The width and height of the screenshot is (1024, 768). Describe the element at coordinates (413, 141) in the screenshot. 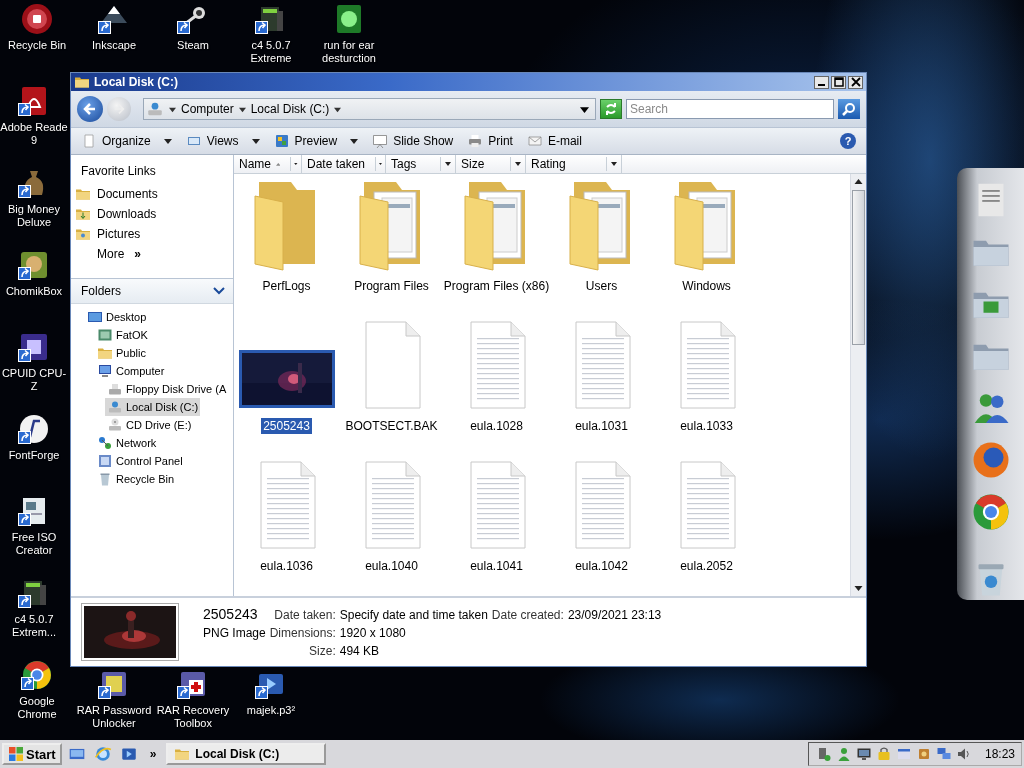

I see `toolbar-button: Slide Show` at that location.